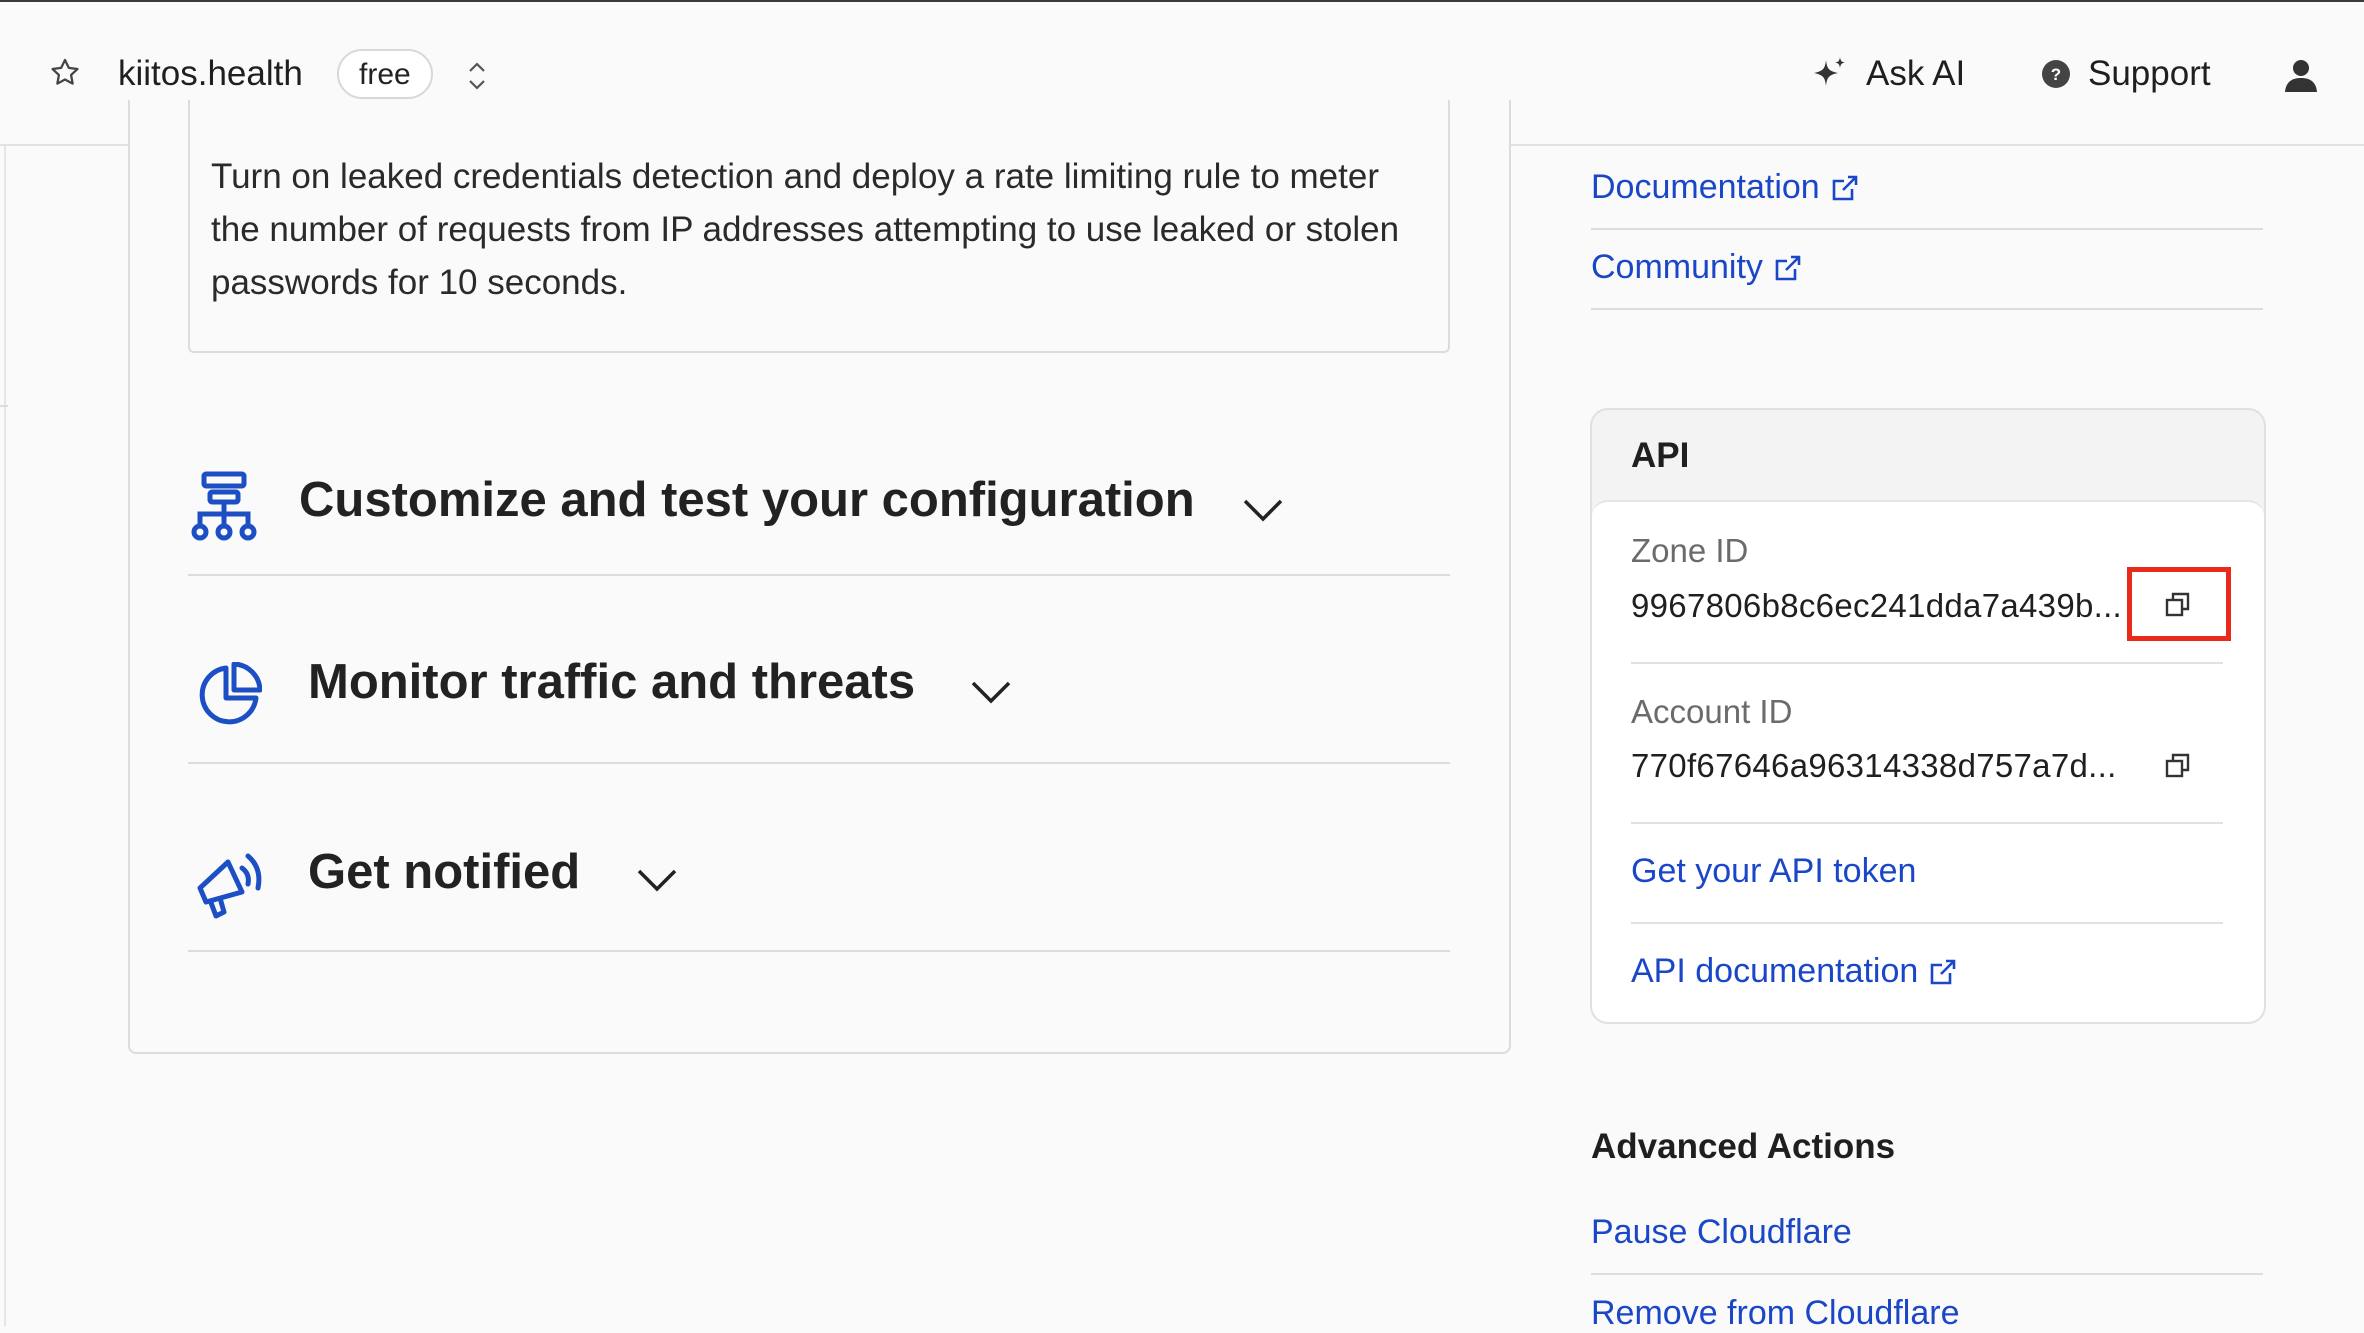  I want to click on user-icon, so click(2301, 75).